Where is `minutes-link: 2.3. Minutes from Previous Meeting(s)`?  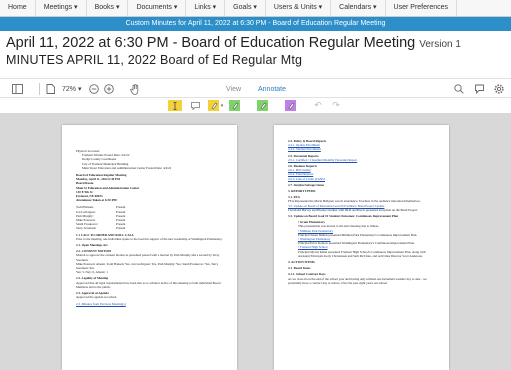 minutes-link: 2.3. Minutes from Previous Meeting(s) is located at coordinates (149, 304).